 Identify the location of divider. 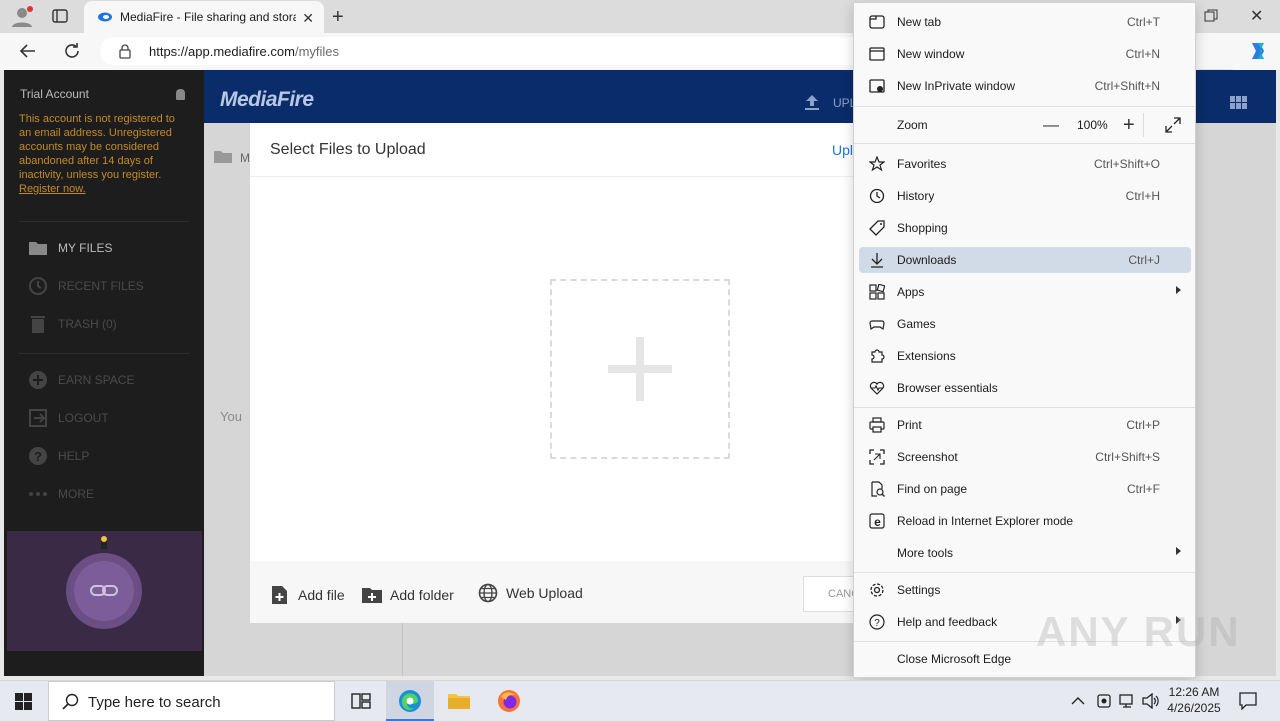
(104, 221).